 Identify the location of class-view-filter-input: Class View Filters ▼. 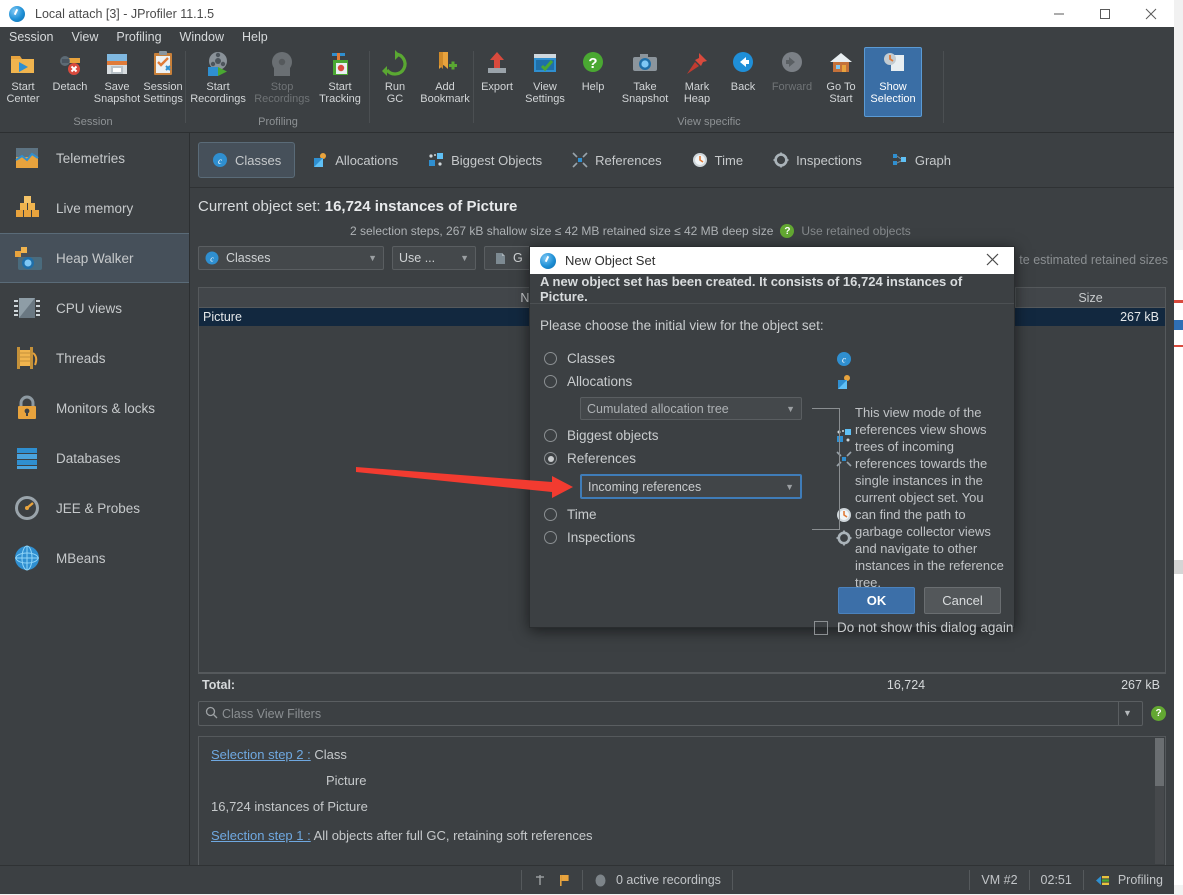
(670, 713).